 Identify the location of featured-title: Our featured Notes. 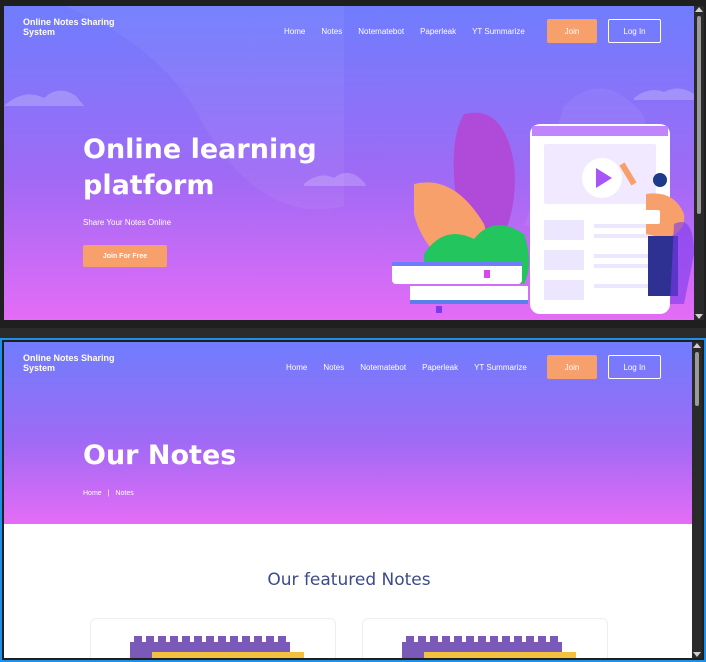
(349, 580).